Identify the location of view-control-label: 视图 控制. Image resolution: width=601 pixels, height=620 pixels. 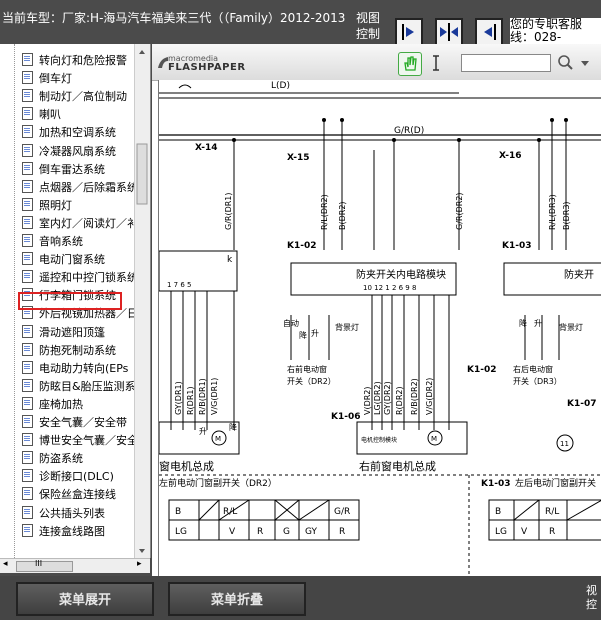
(371, 26).